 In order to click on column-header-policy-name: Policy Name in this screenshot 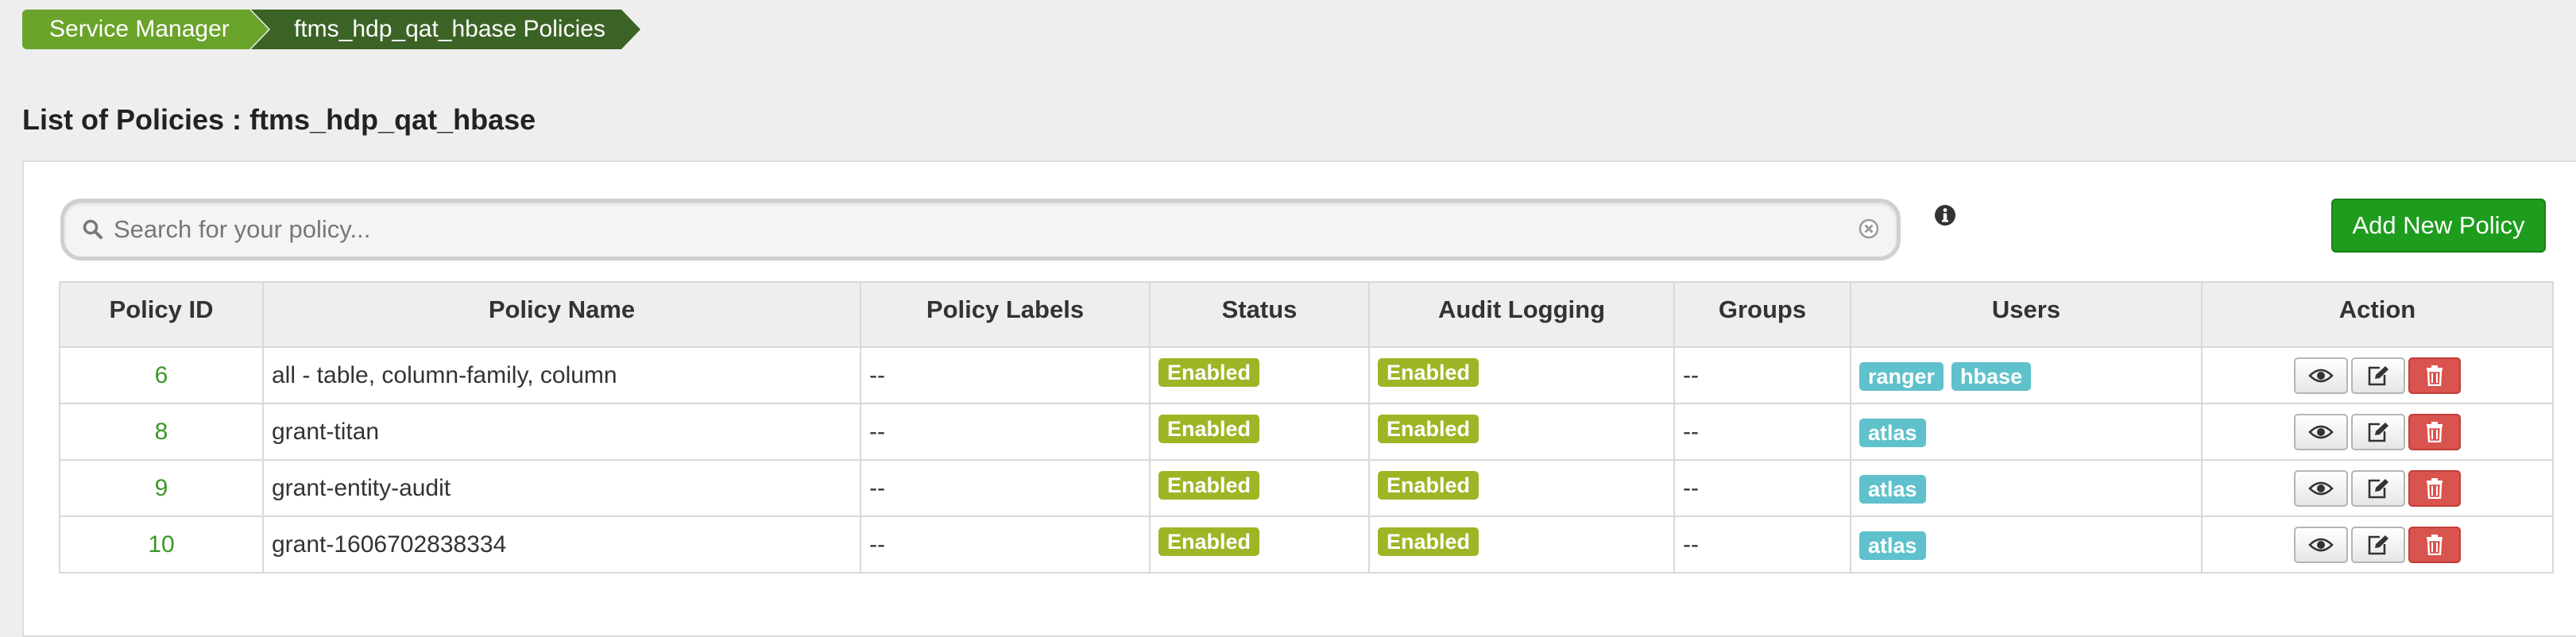, I will do `click(561, 314)`.